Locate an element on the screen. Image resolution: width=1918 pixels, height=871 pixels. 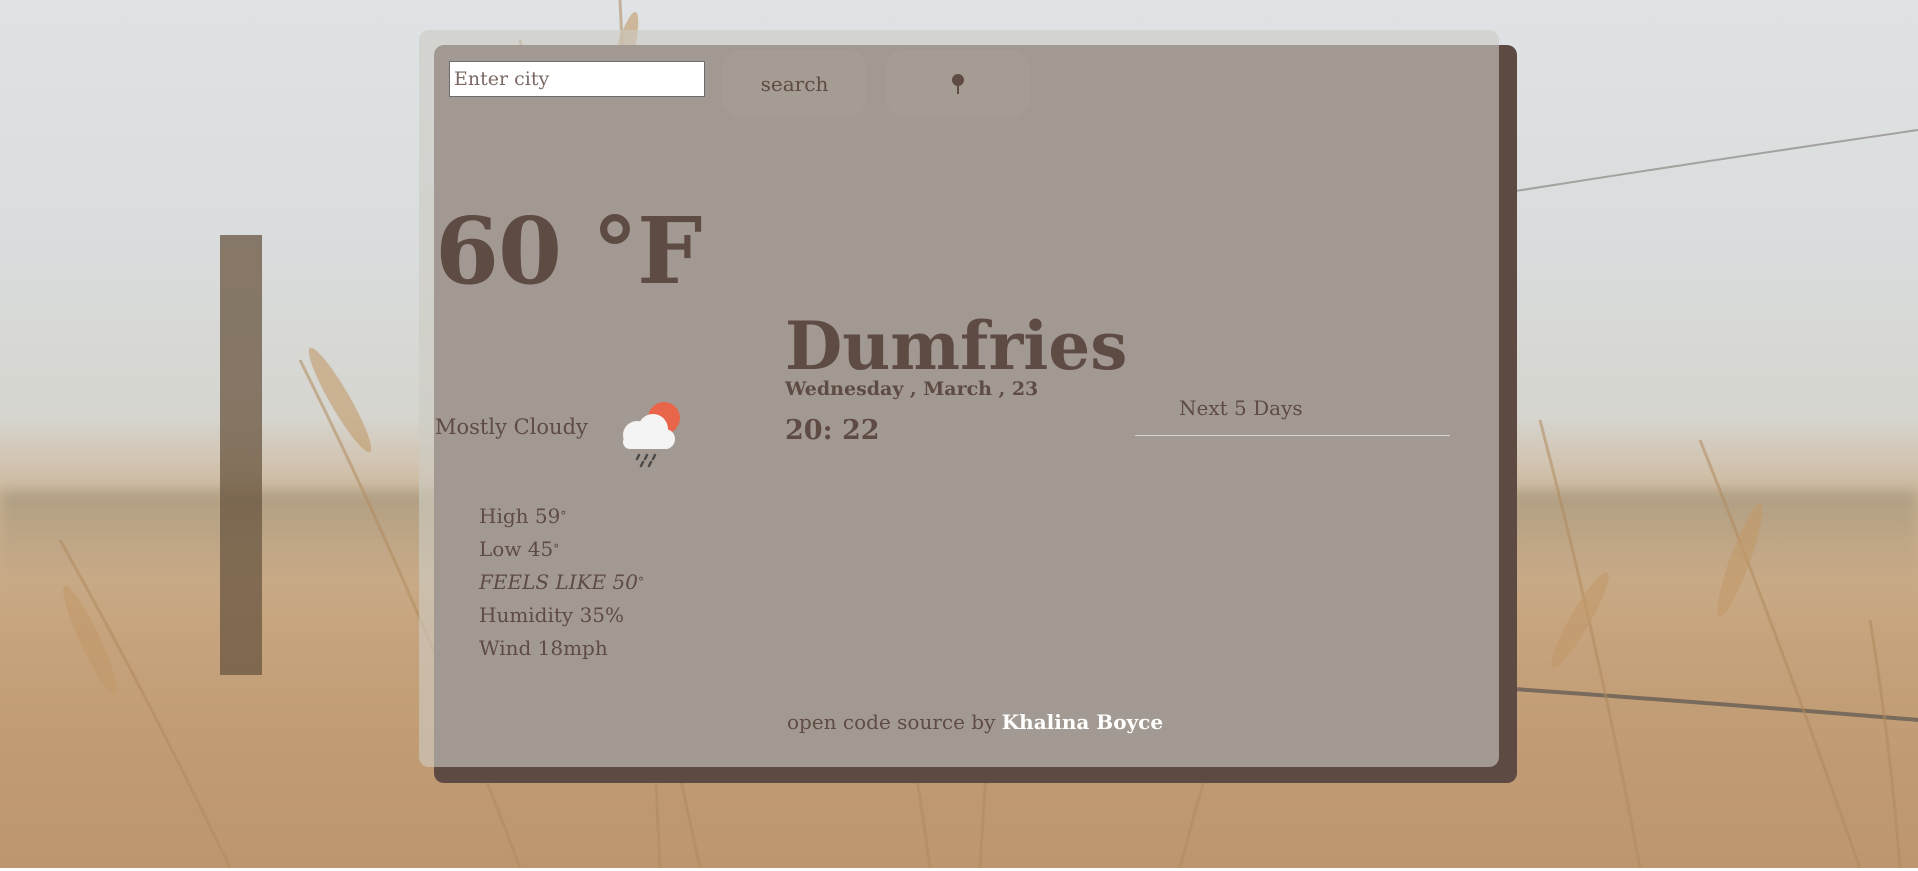
forecast-heading: Next 5 Days is located at coordinates (1241, 408).